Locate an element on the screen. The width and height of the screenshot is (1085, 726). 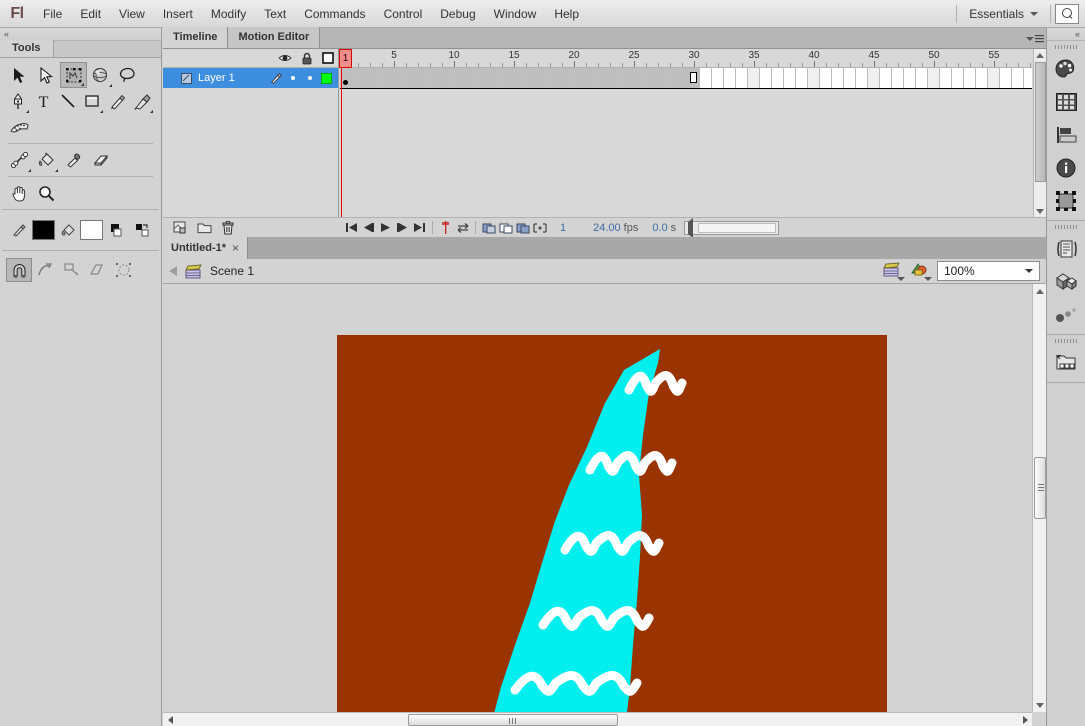
eyedropper-tool is located at coordinates (73, 160).